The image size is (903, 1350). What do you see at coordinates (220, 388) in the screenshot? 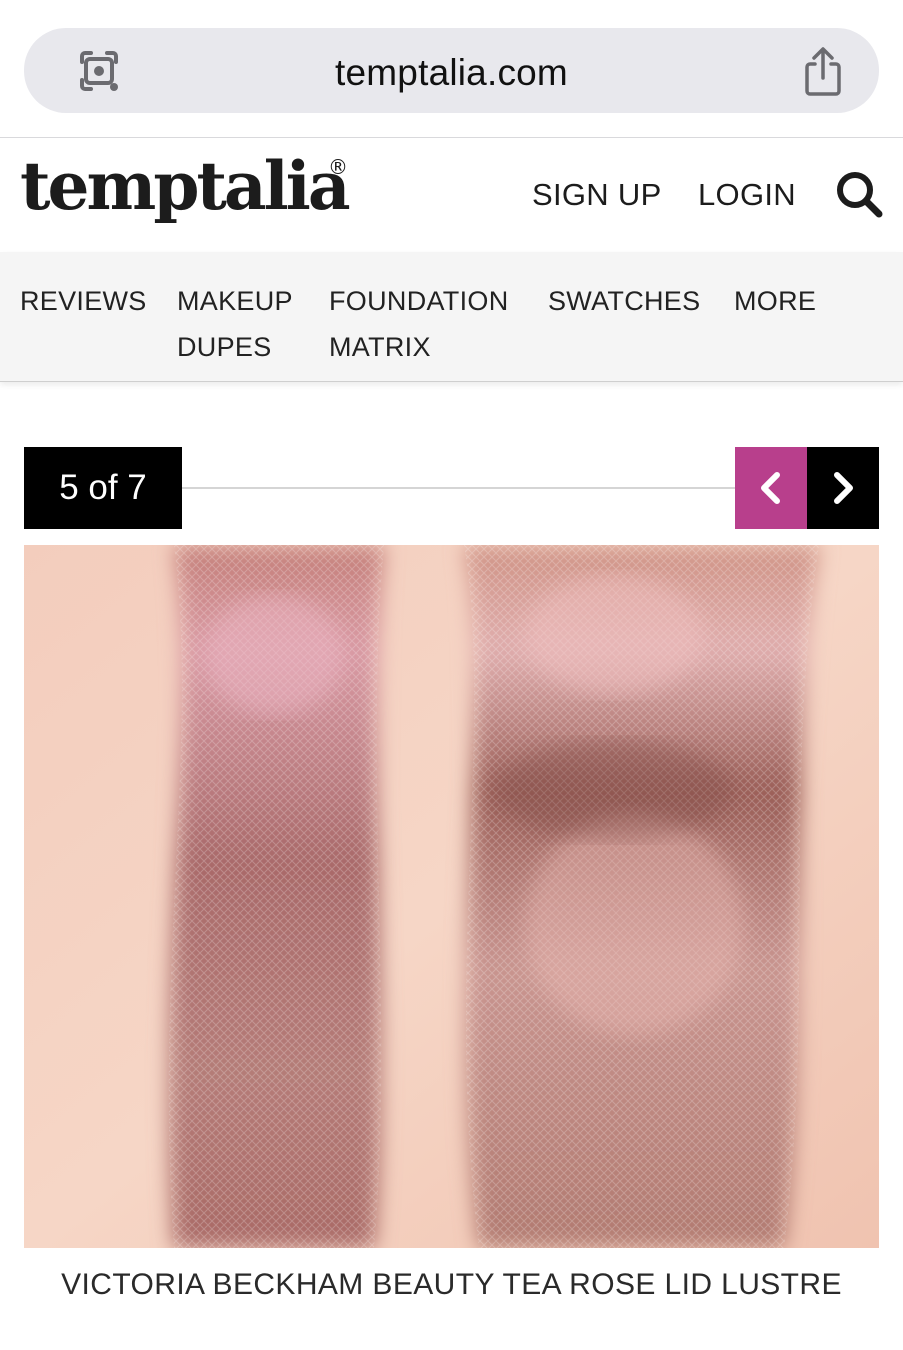
I see `partially-hidden-icon-row` at bounding box center [220, 388].